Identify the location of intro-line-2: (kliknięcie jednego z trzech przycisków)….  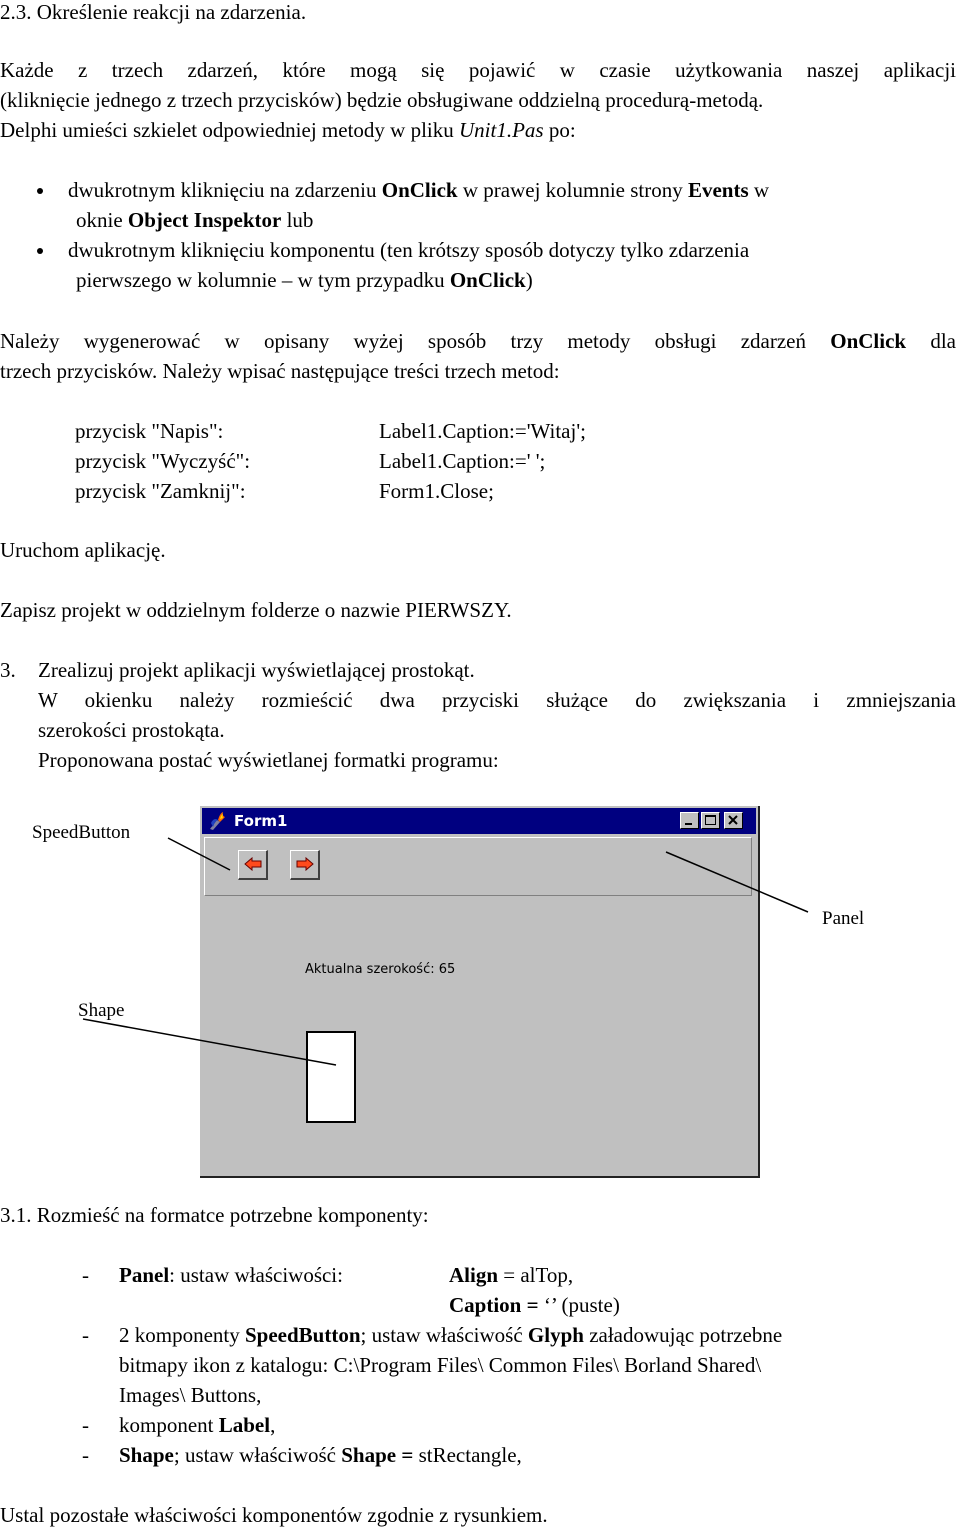
(382, 100).